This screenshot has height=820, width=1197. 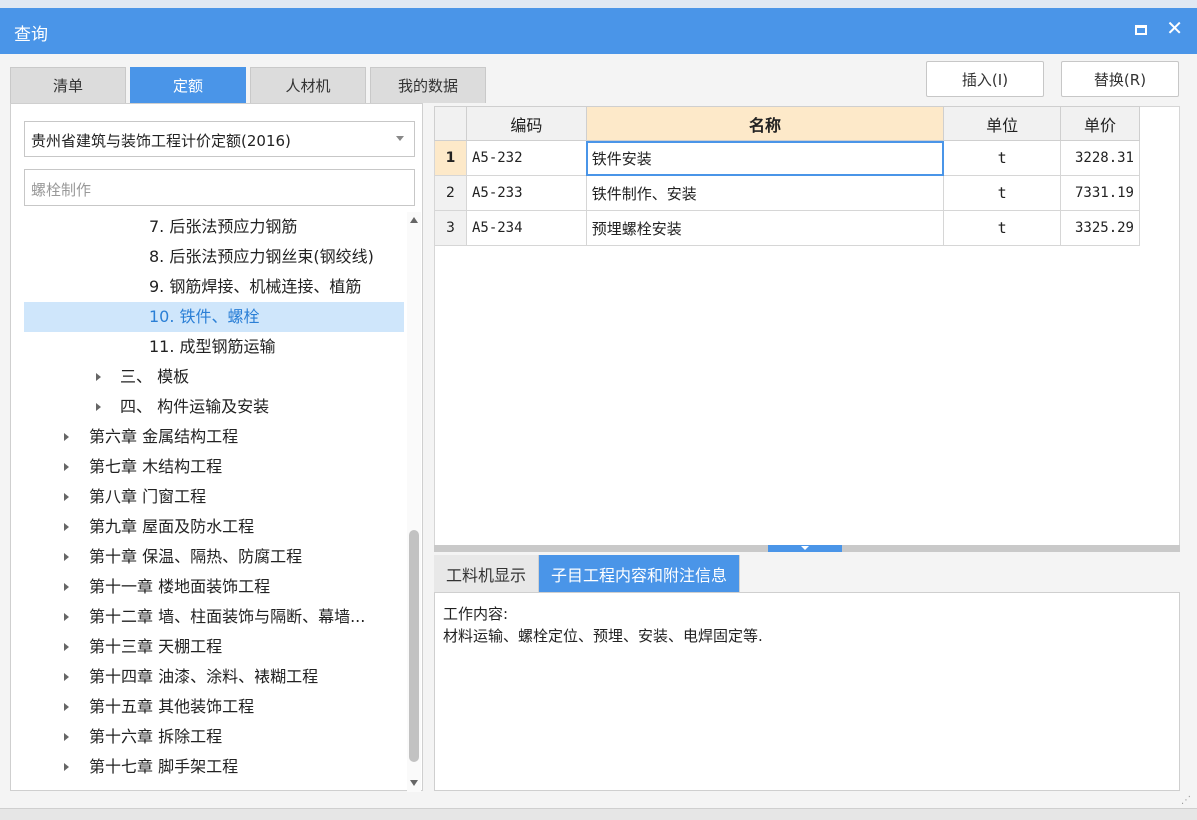 I want to click on tree-item: 8. 后张法预应力钢丝束(钢绞线), so click(x=214, y=257).